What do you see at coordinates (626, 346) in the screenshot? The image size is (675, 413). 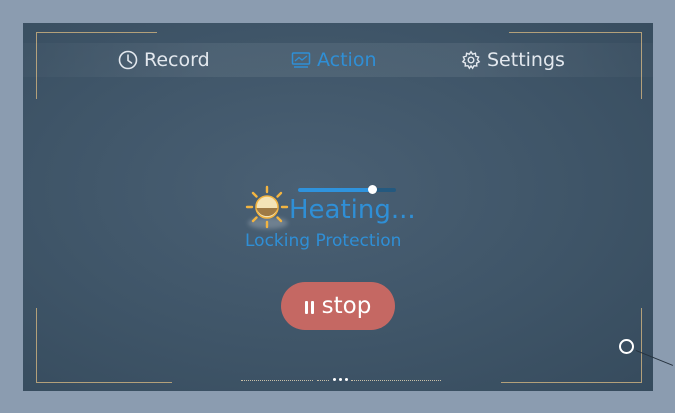 I see `floating-drag-handle` at bounding box center [626, 346].